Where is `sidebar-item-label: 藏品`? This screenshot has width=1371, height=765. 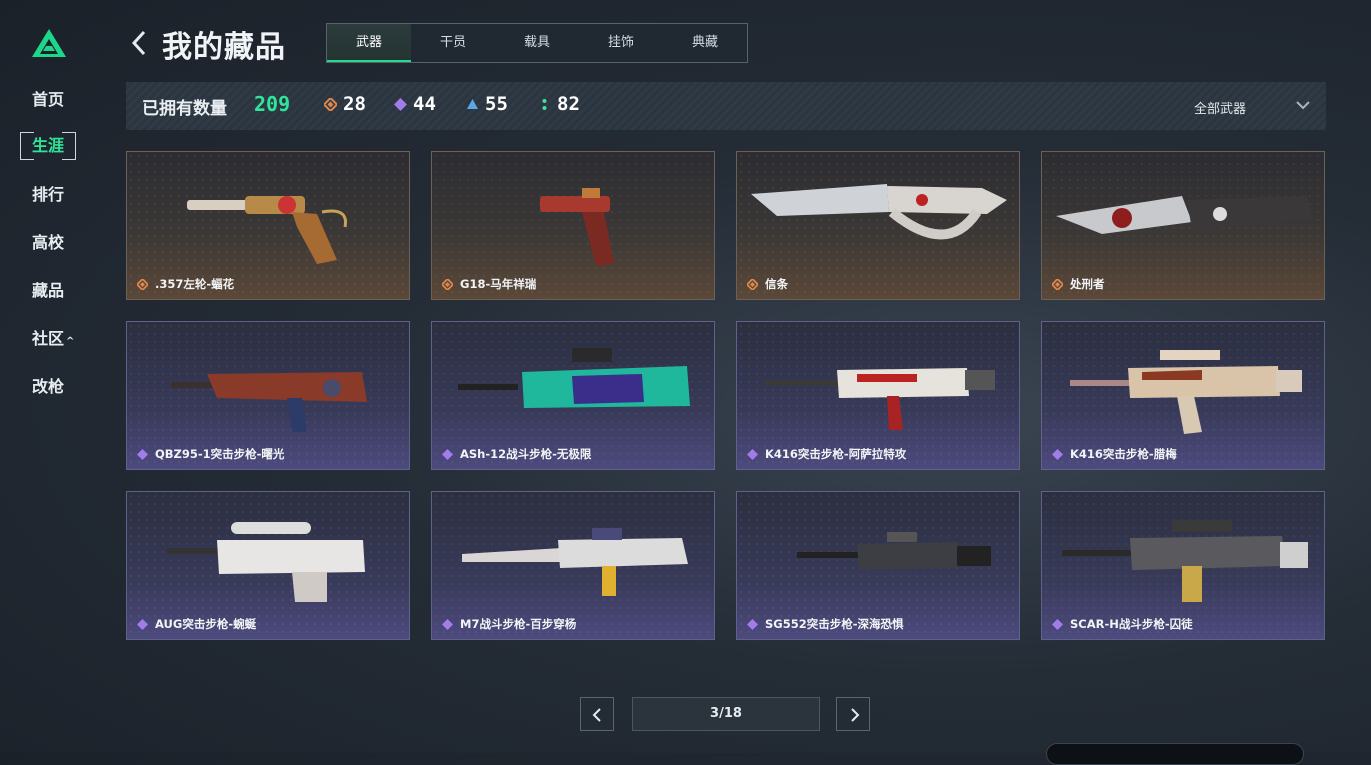
sidebar-item-label: 藏品 is located at coordinates (48, 290).